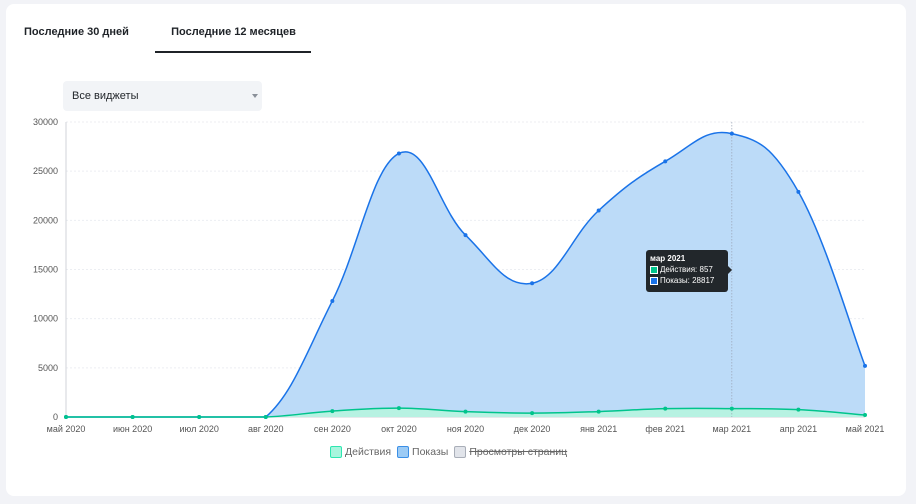 The height and width of the screenshot is (504, 916). I want to click on x-tick-label: июн 2020, so click(132, 429).